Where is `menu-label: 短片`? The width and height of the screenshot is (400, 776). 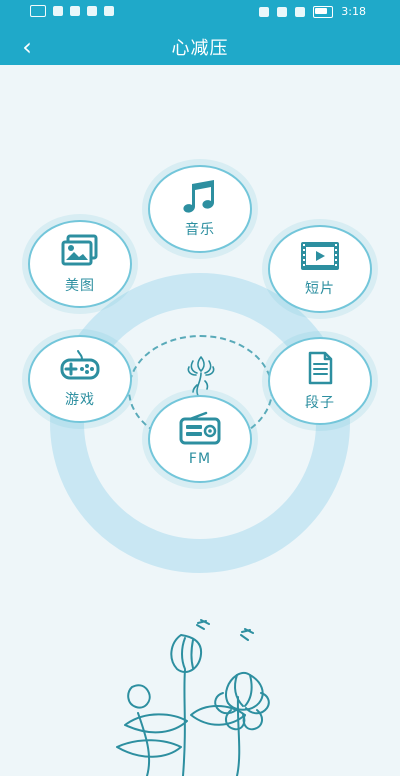 menu-label: 短片 is located at coordinates (320, 289).